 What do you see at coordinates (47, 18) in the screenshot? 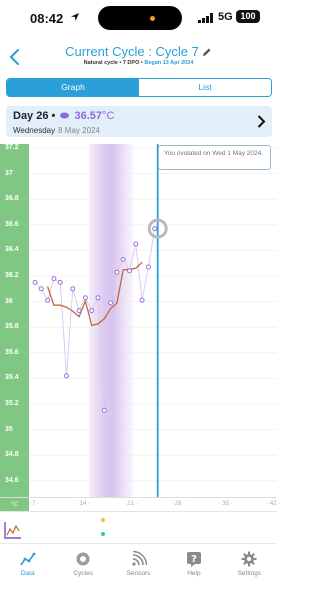
I see `status-time: 08:42` at bounding box center [47, 18].